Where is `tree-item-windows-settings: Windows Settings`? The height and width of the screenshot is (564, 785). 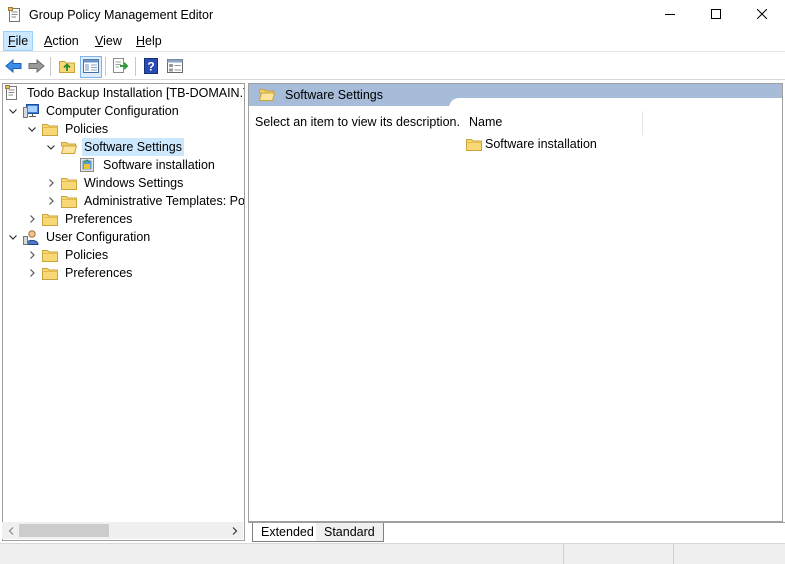
tree-item-windows-settings: Windows Settings is located at coordinates (115, 183).